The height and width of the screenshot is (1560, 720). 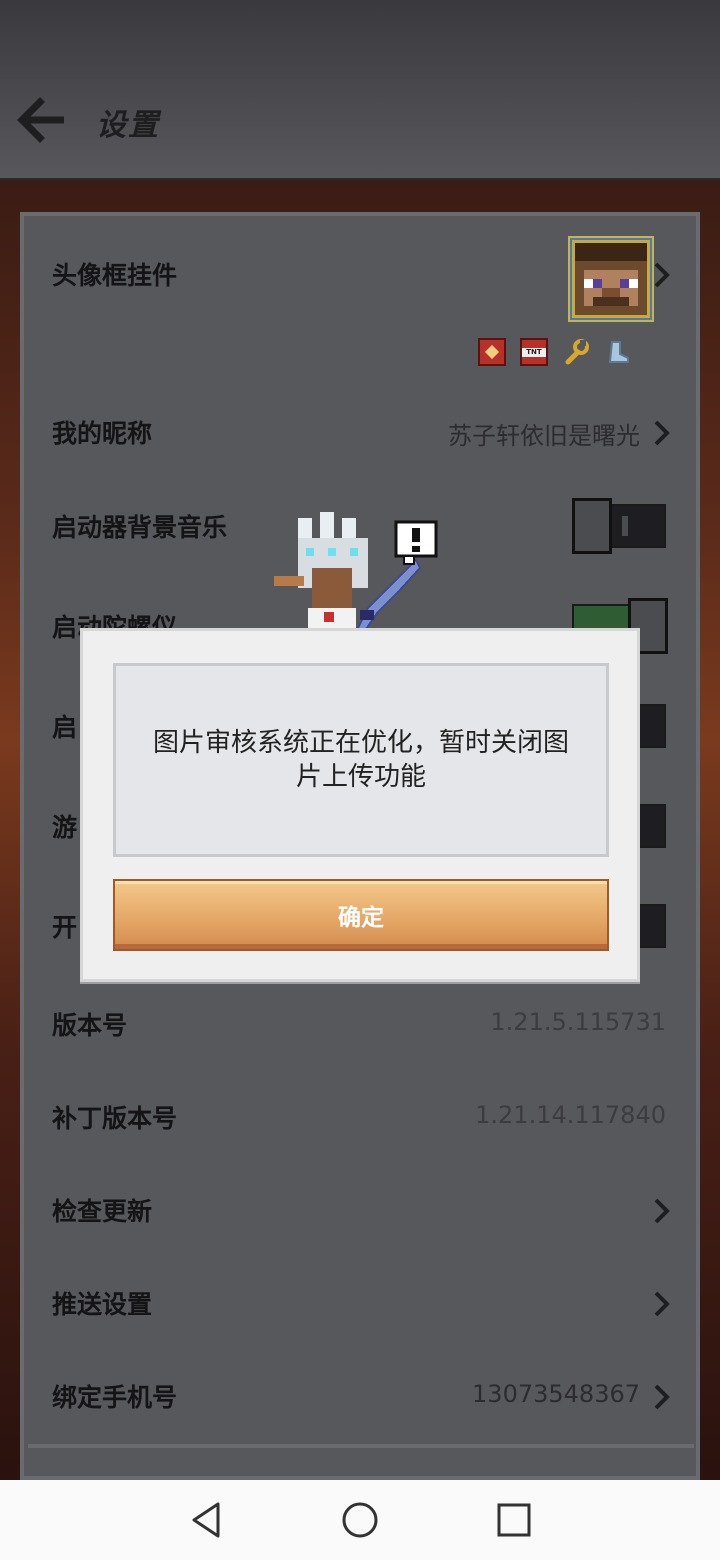 What do you see at coordinates (362, 1119) in the screenshot?
I see `patch-version-row: 补丁版本号 1.21.14.117840` at bounding box center [362, 1119].